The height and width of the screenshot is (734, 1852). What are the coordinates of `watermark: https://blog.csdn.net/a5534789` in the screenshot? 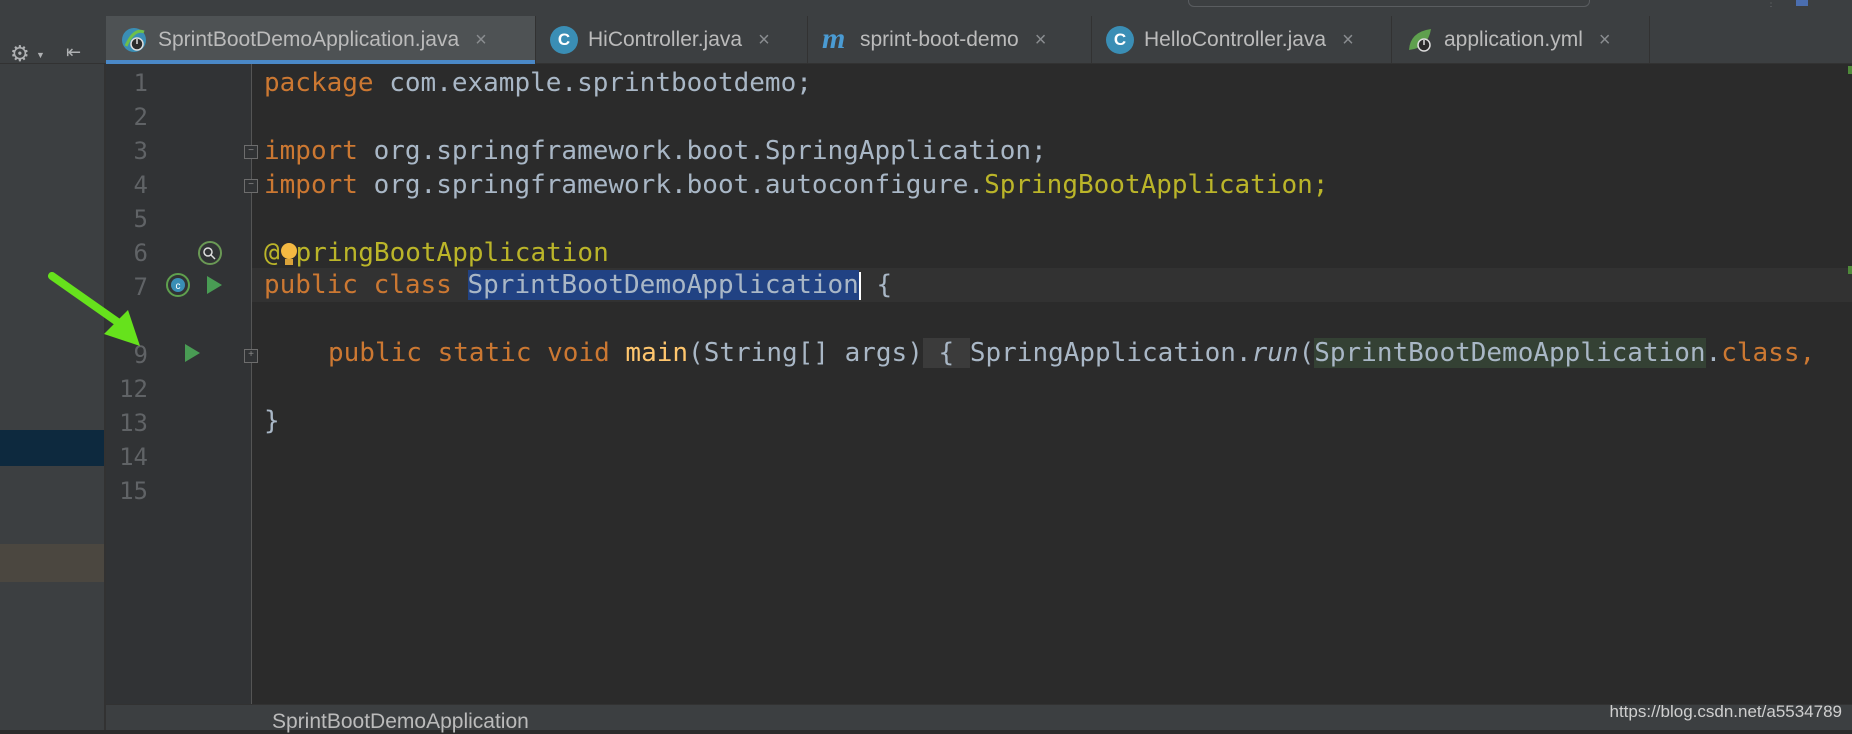 It's located at (1725, 711).